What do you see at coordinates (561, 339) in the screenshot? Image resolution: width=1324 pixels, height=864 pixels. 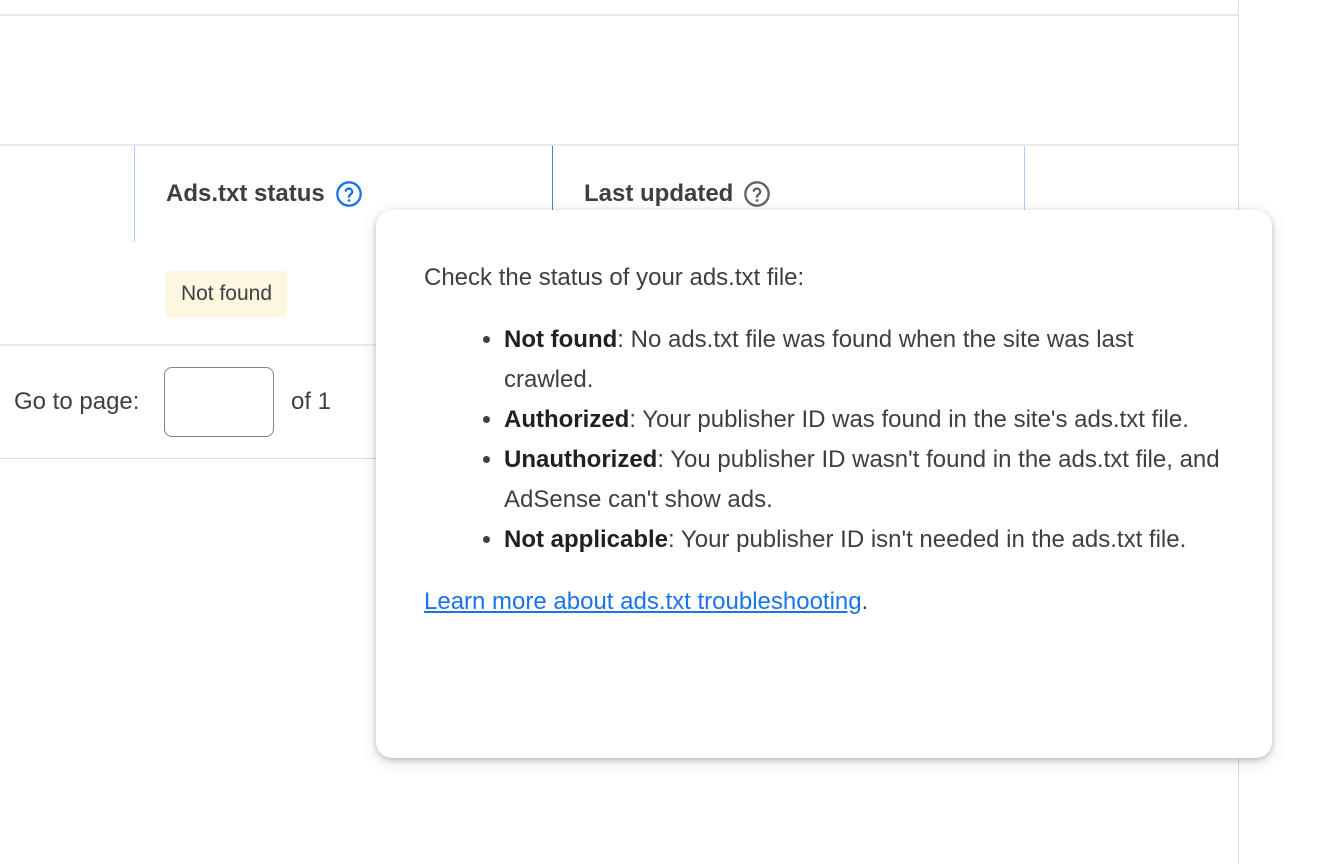 I see `status-term: Not found` at bounding box center [561, 339].